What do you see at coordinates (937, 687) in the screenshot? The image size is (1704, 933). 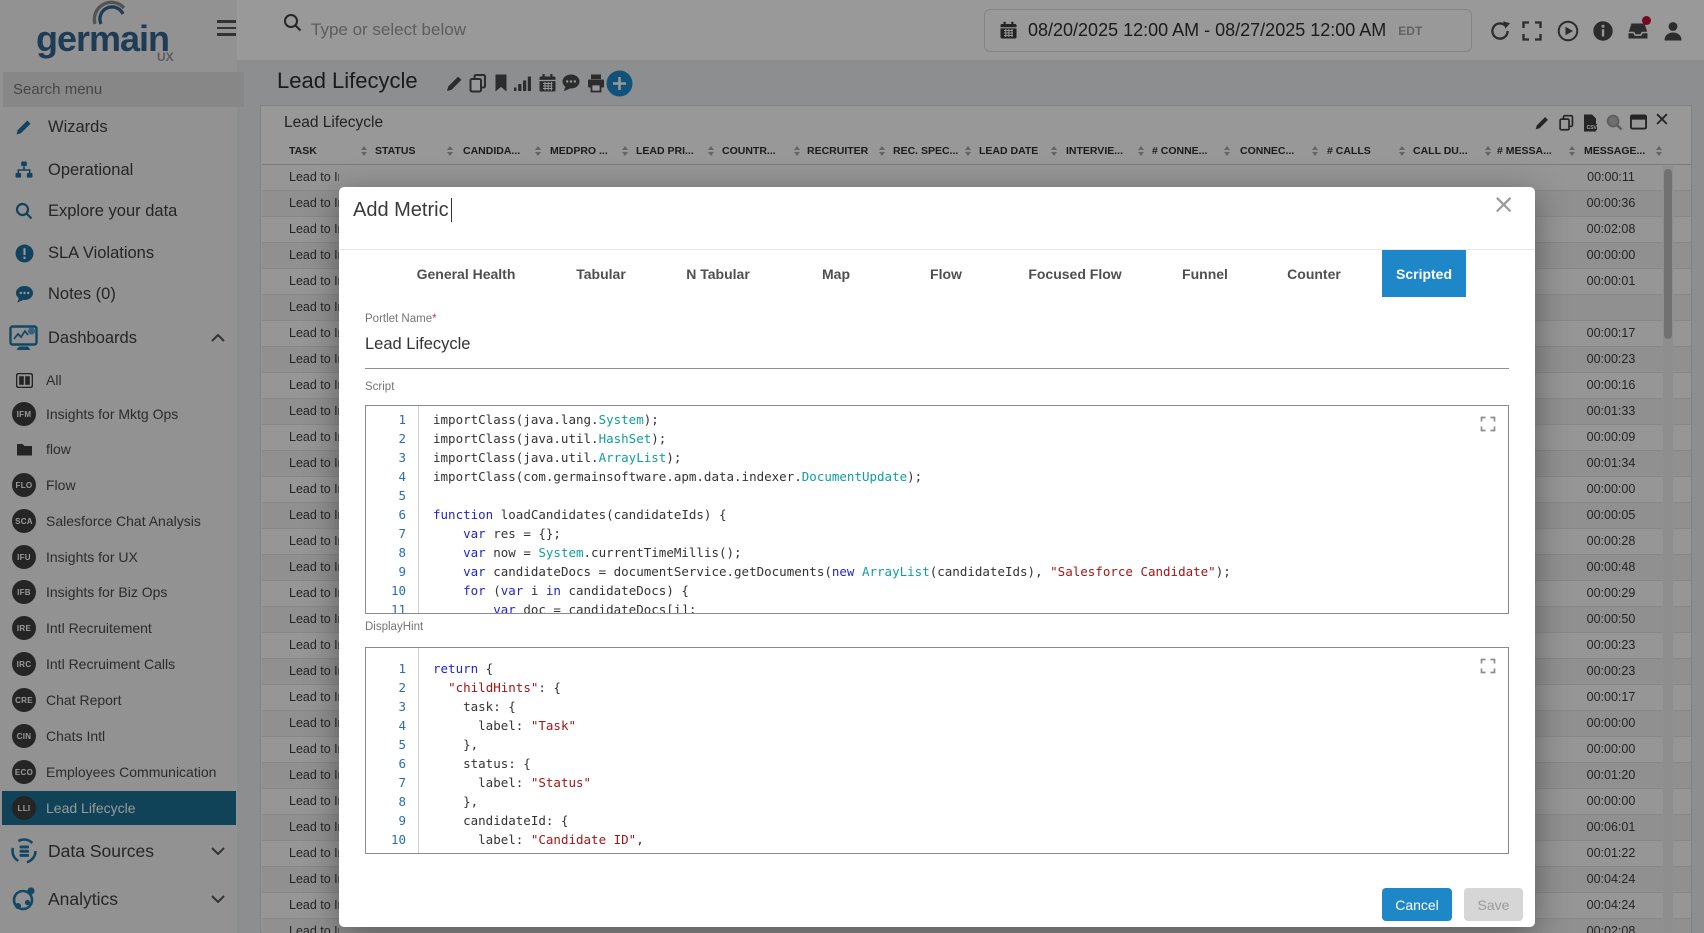 I see `code-line: 2 "childHints": {` at bounding box center [937, 687].